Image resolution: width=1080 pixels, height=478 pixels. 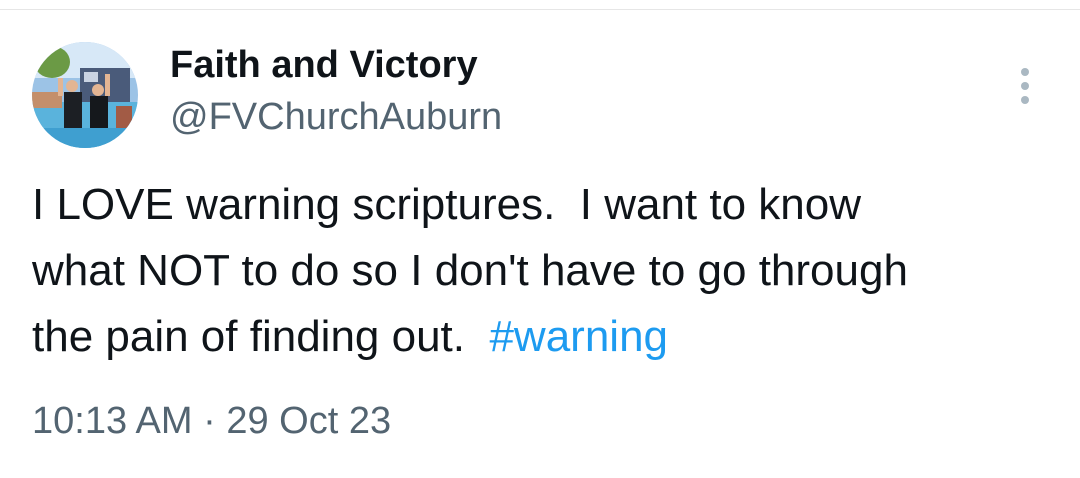 I want to click on more-vertical-icon, so click(x=1025, y=86).